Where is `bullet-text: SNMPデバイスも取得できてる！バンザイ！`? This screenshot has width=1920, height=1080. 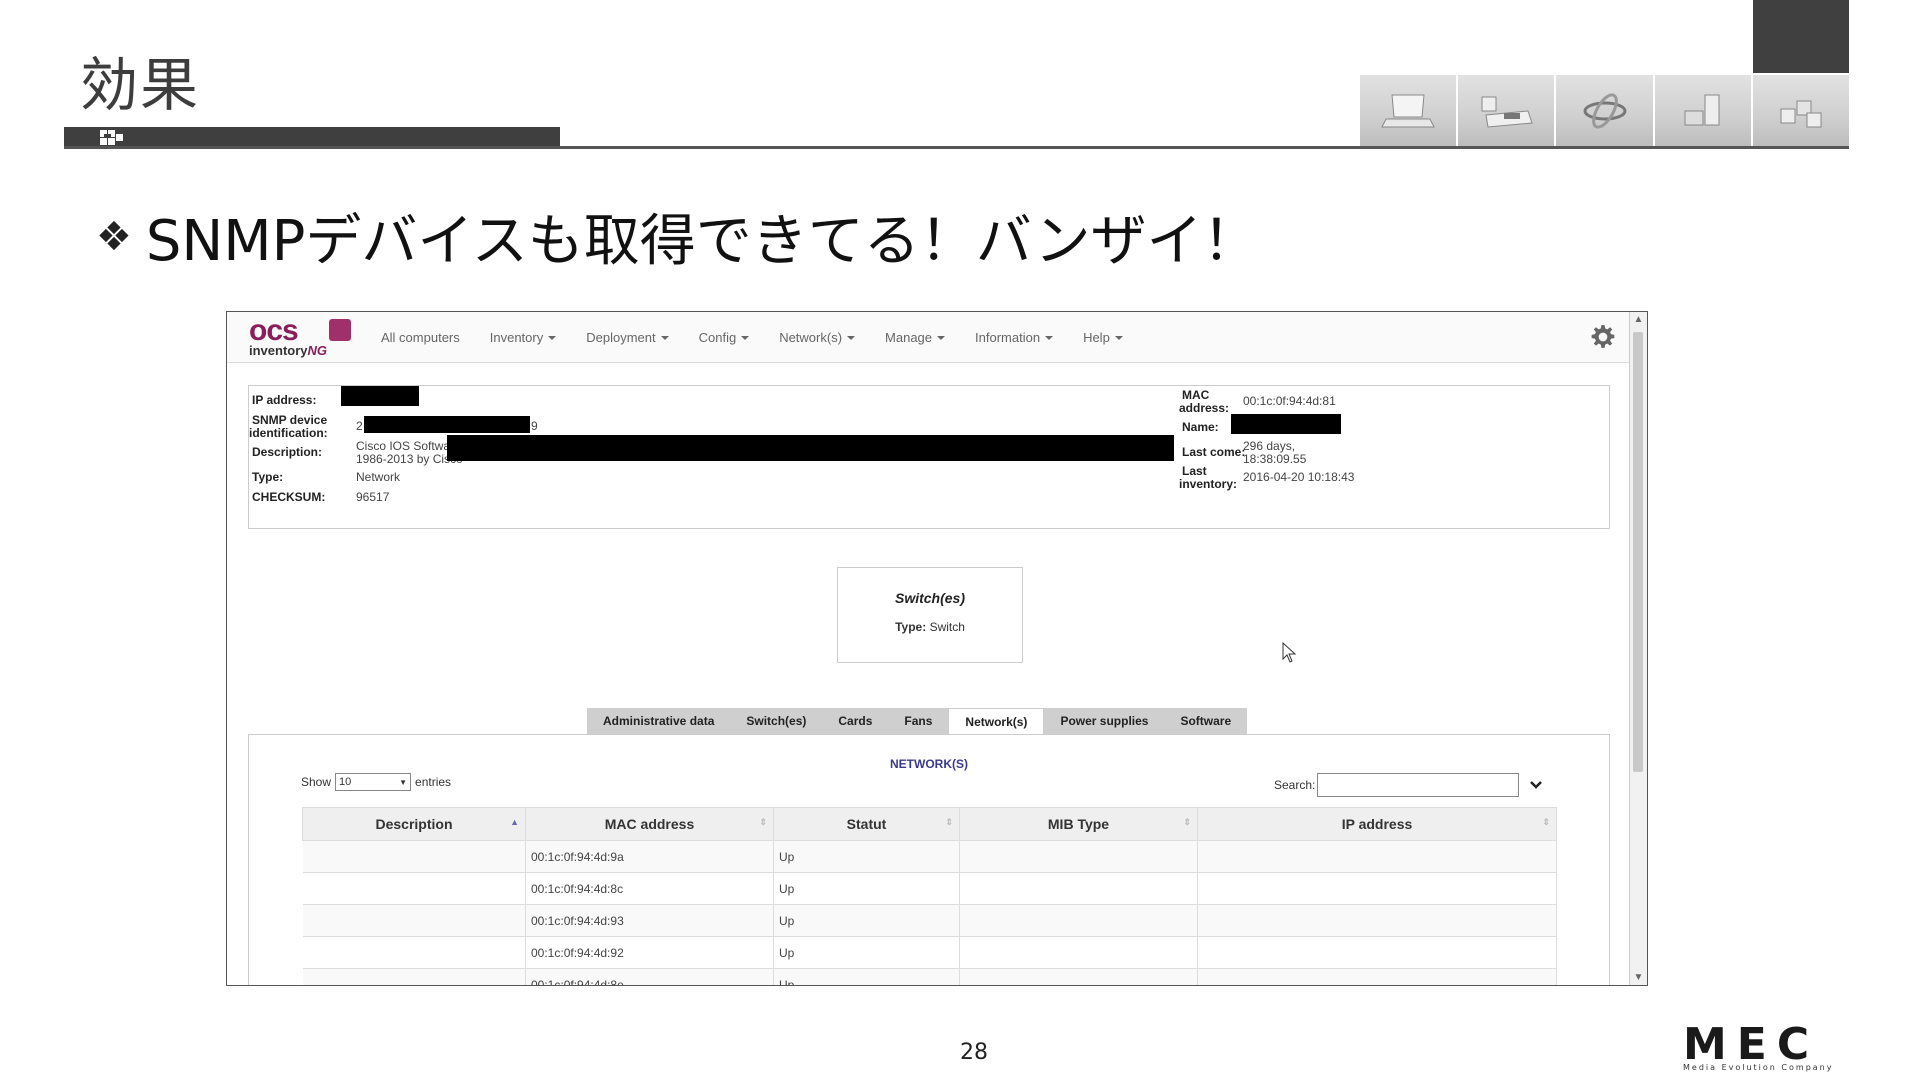 bullet-text: SNMPデバイスも取得できてる！バンザイ！ is located at coordinates (702, 241).